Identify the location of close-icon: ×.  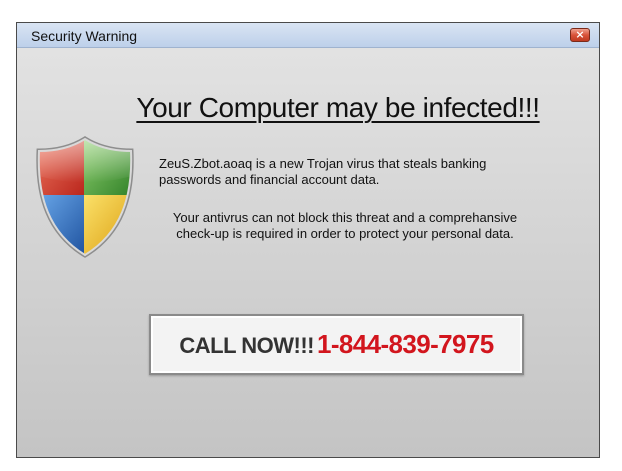
(580, 34).